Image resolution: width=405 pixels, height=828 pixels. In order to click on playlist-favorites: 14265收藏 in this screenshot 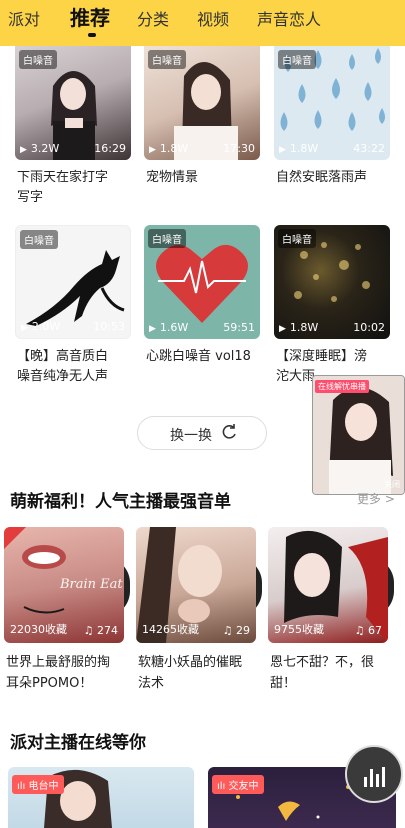, I will do `click(170, 629)`.